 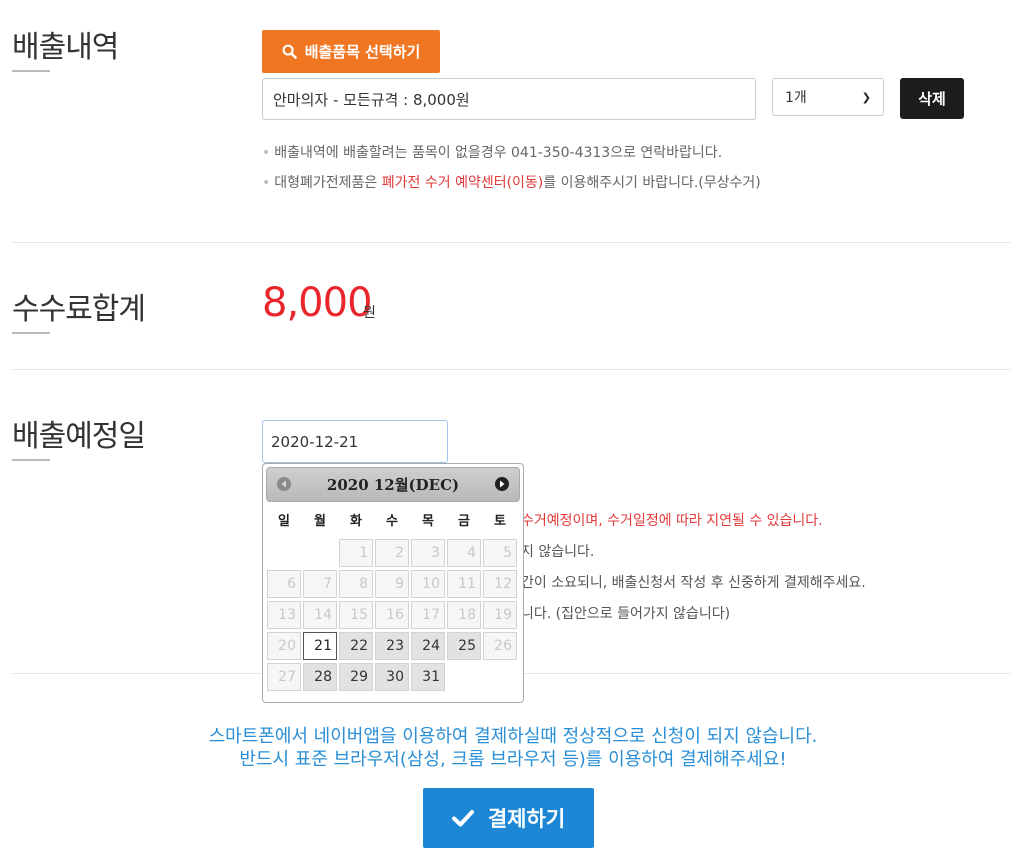 What do you see at coordinates (502, 484) in the screenshot?
I see `next-month-icon` at bounding box center [502, 484].